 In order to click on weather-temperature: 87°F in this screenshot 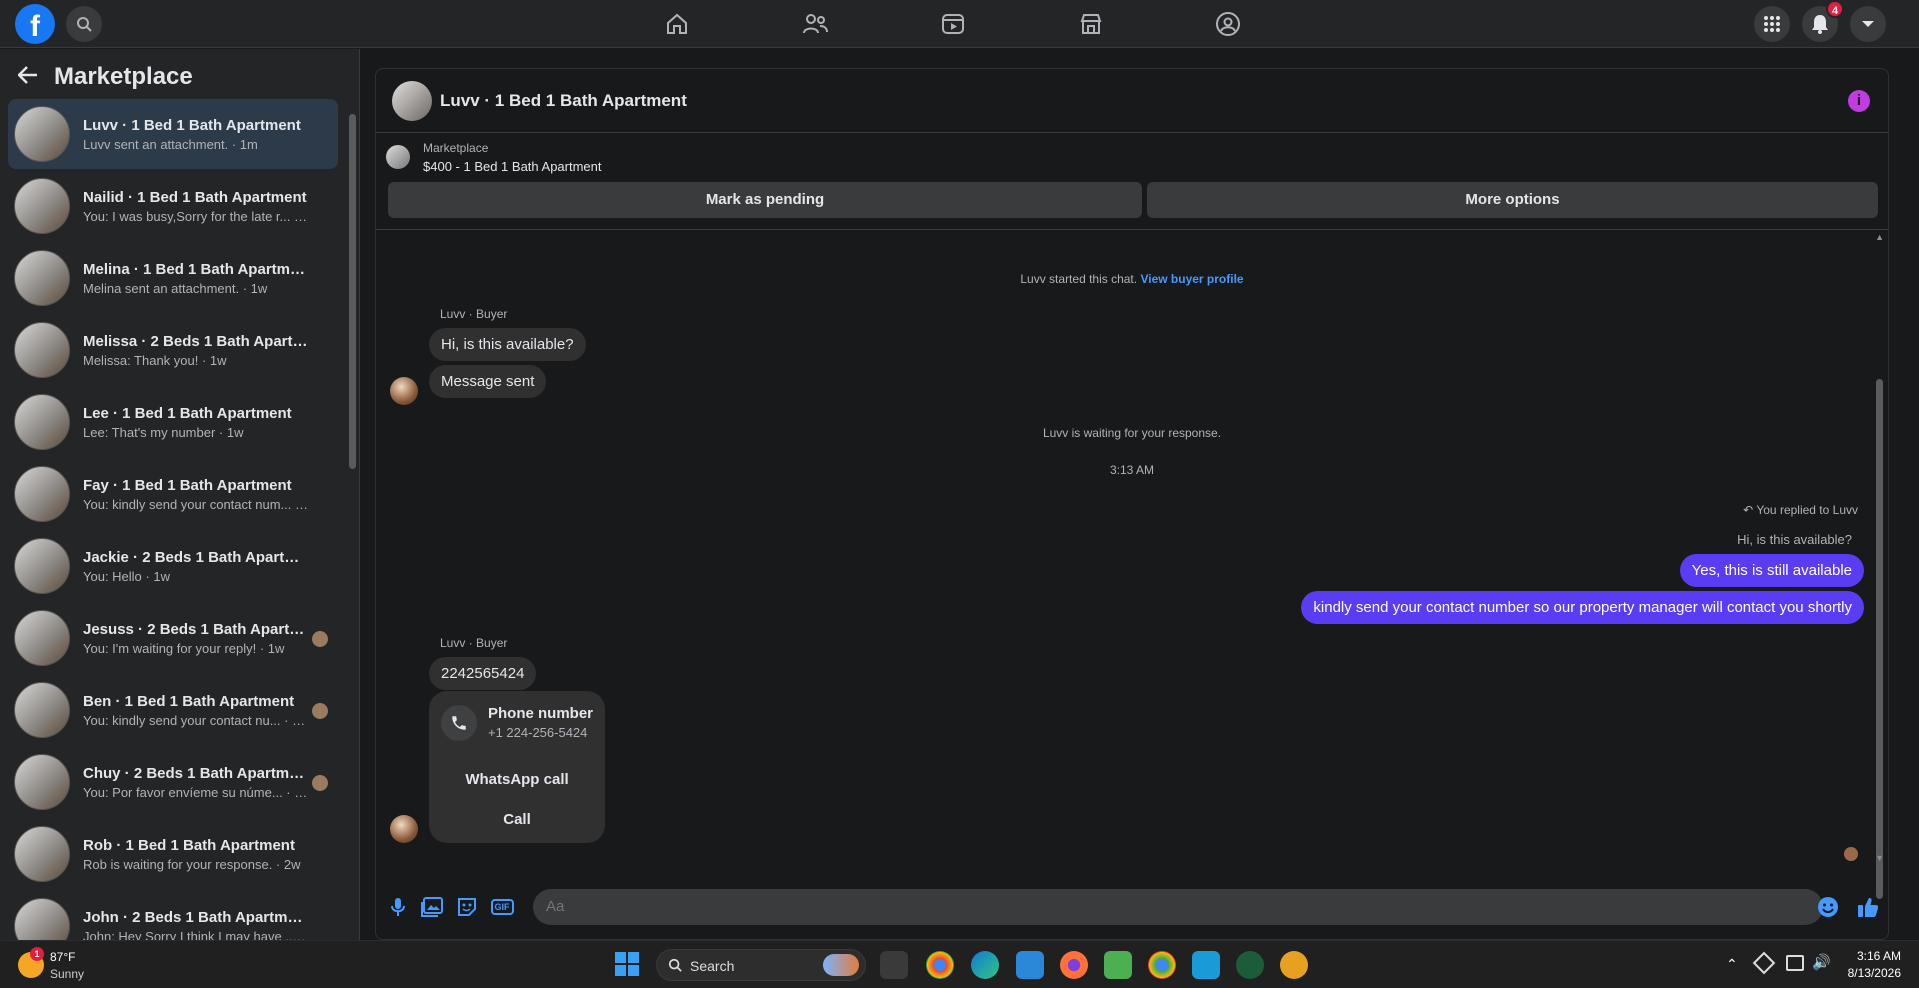, I will do `click(62, 957)`.